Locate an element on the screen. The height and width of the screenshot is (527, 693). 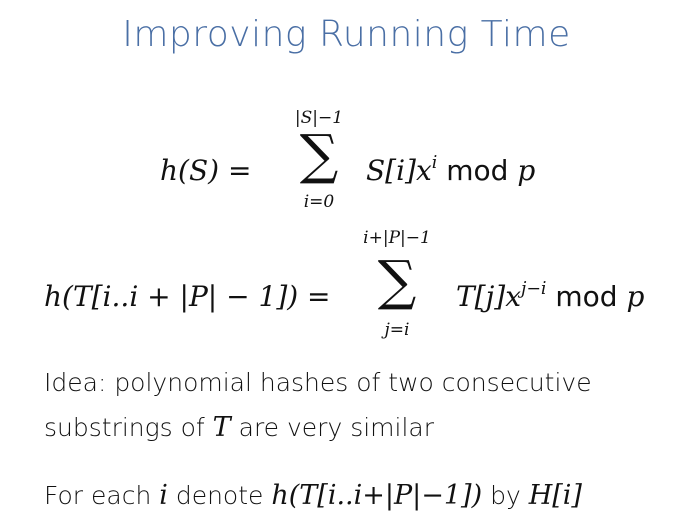
eq2-mod: mod is located at coordinates (586, 296).